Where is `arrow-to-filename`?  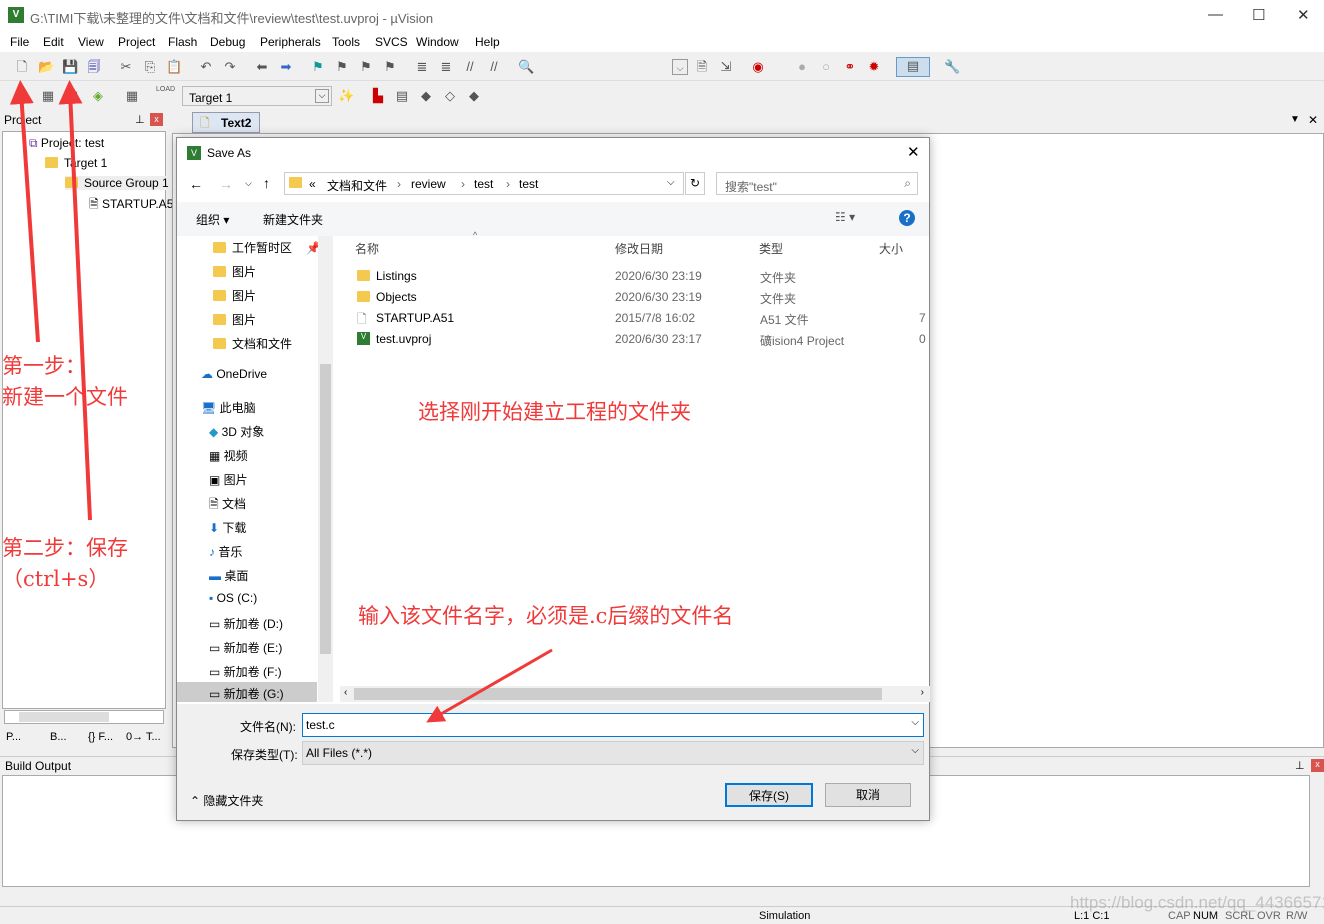 arrow-to-filename is located at coordinates (489, 685).